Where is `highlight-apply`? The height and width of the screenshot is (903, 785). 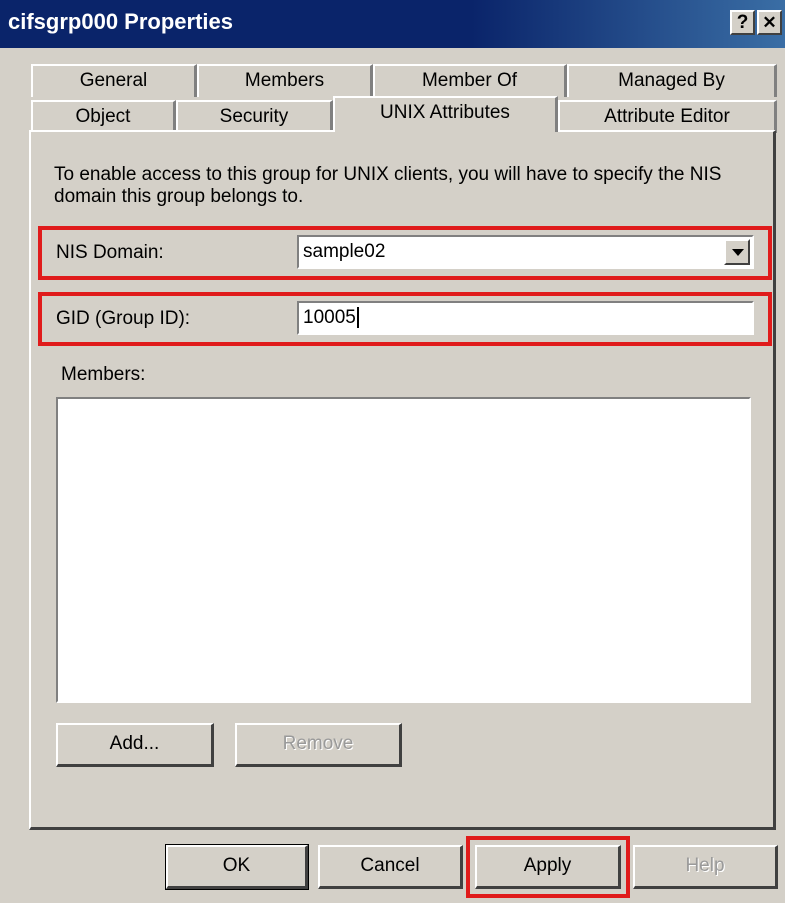
highlight-apply is located at coordinates (548, 867).